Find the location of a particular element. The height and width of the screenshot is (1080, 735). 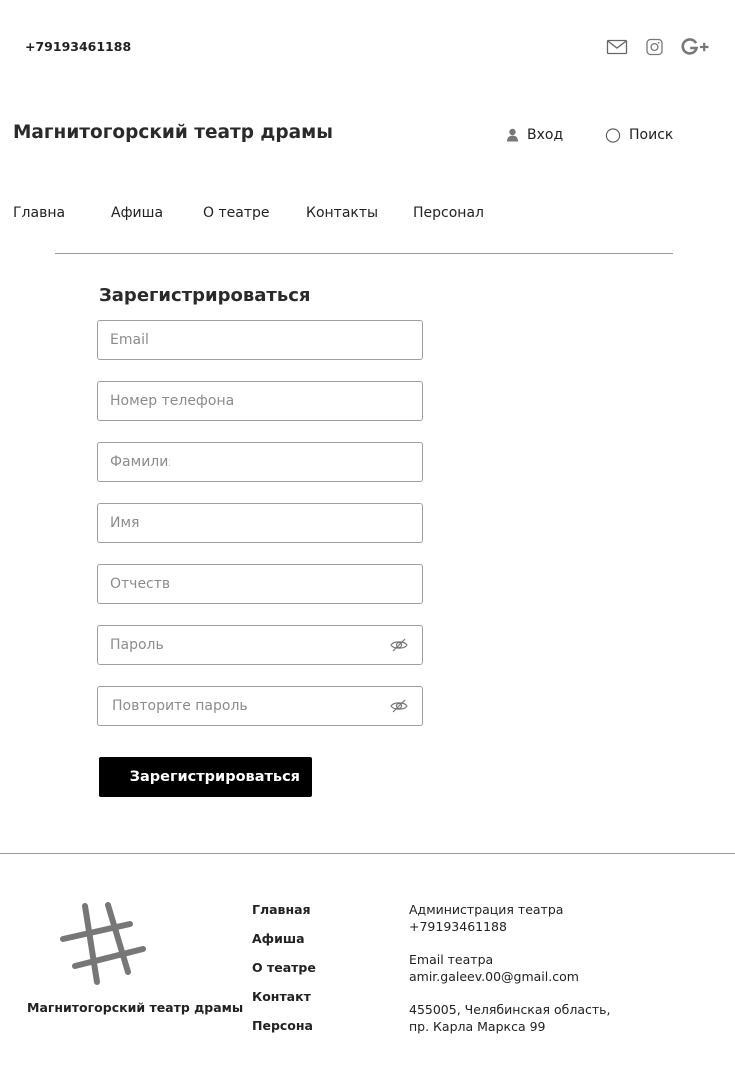

footer-link-staff: Персона is located at coordinates (282, 1025).